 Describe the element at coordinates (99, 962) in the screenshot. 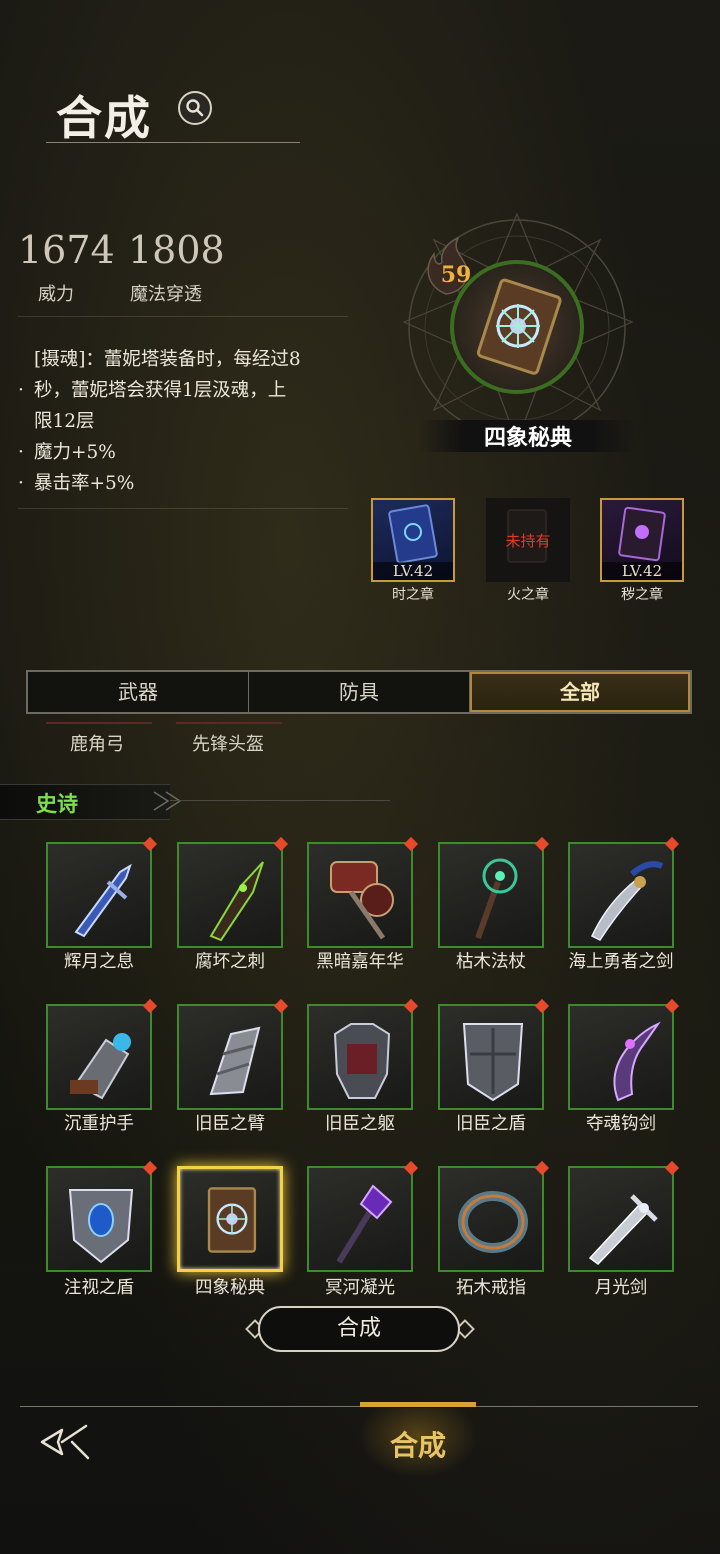

I see `item-label: 辉月之息` at that location.